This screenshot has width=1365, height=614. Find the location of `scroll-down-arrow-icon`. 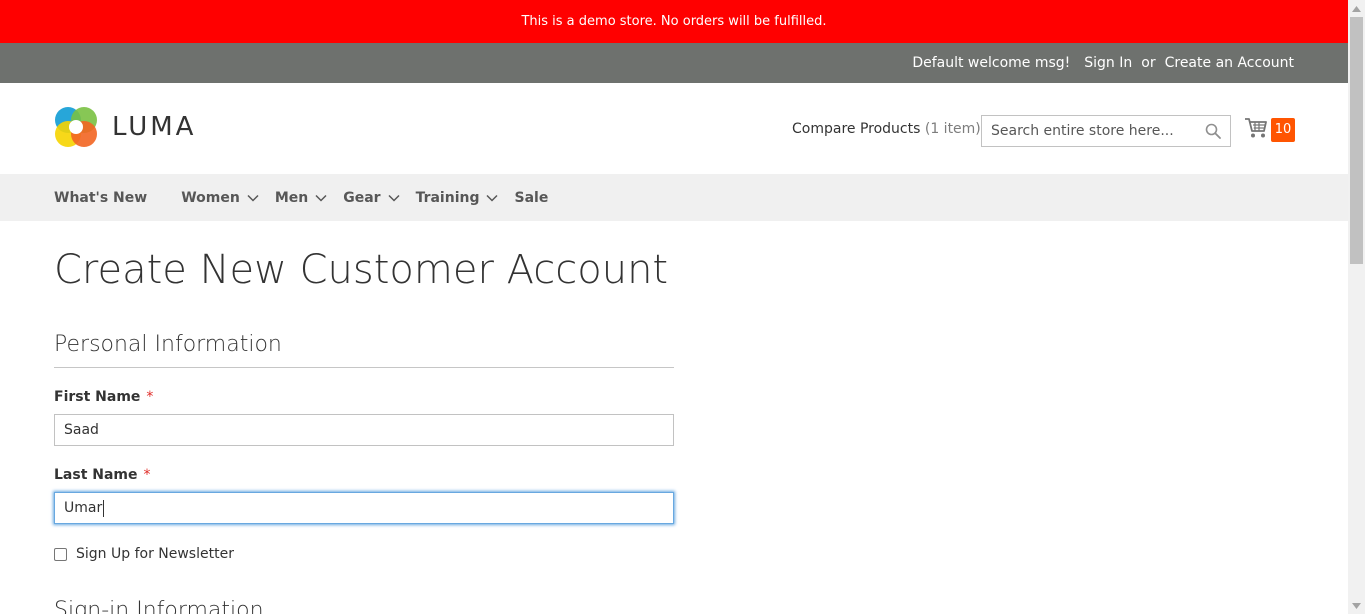

scroll-down-arrow-icon is located at coordinates (1356, 605).